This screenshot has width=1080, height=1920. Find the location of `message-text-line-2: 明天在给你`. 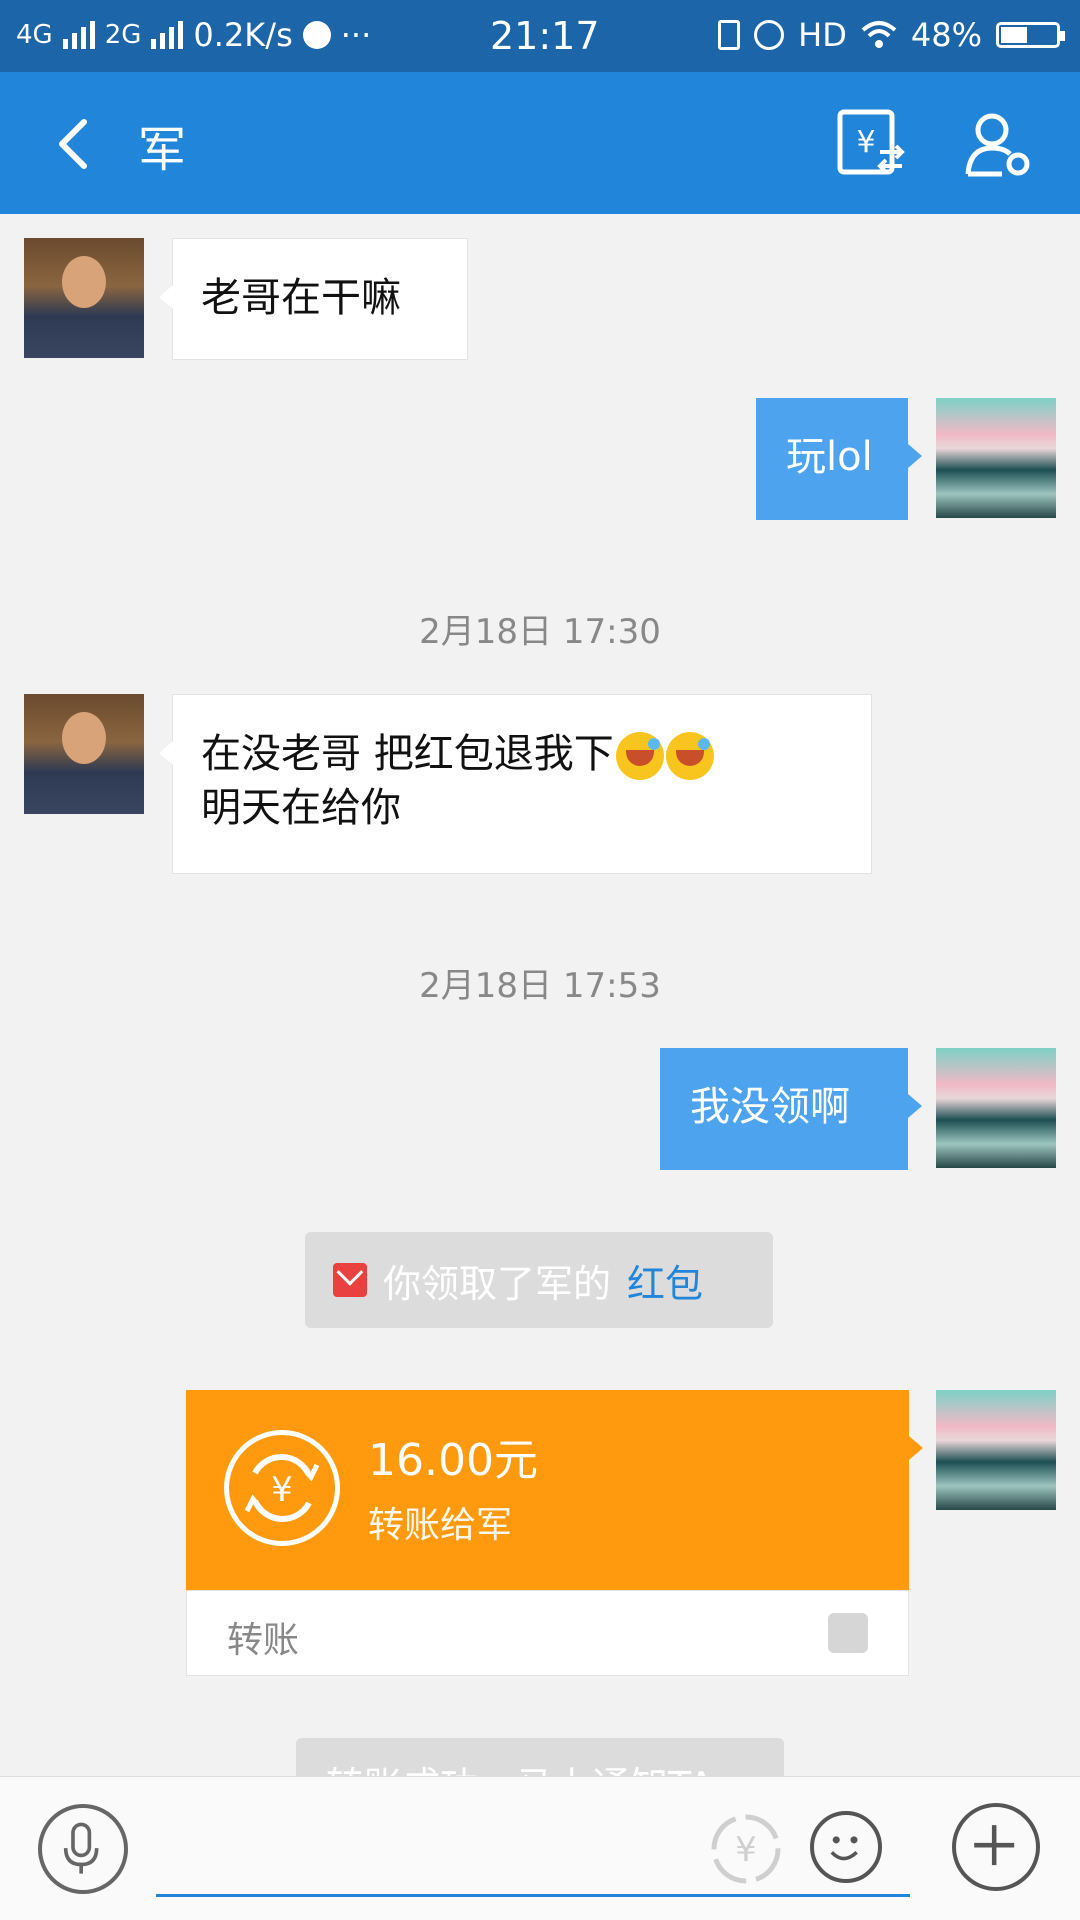

message-text-line-2: 明天在给你 is located at coordinates (301, 808).